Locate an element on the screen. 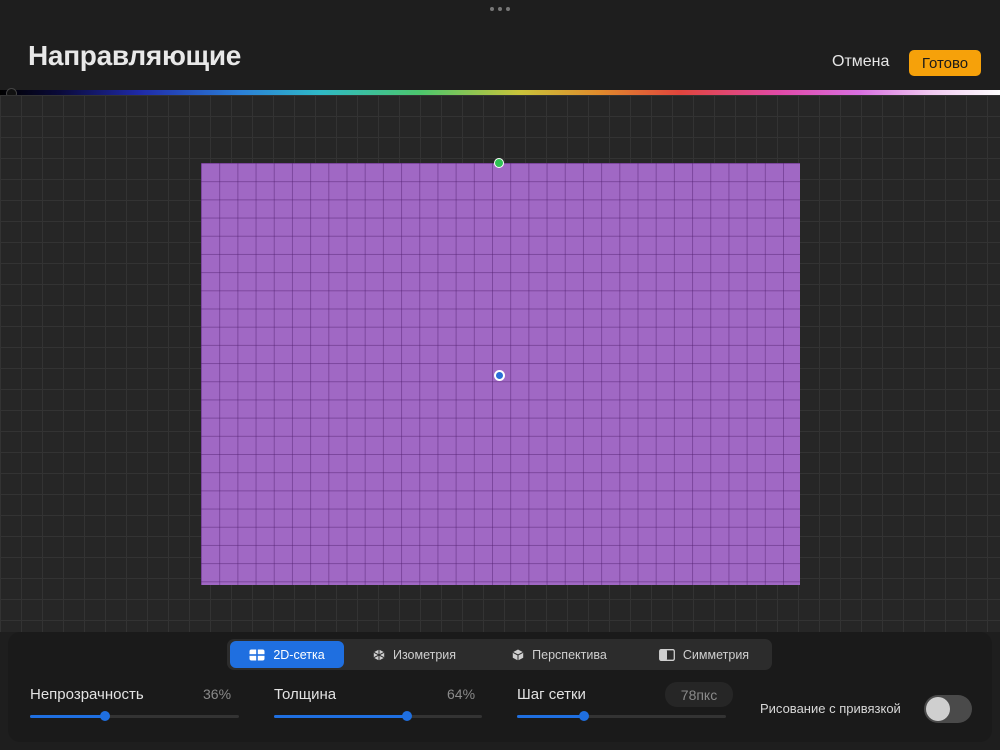 The width and height of the screenshot is (1000, 750). grid-size-label: Шаг сетки is located at coordinates (551, 694).